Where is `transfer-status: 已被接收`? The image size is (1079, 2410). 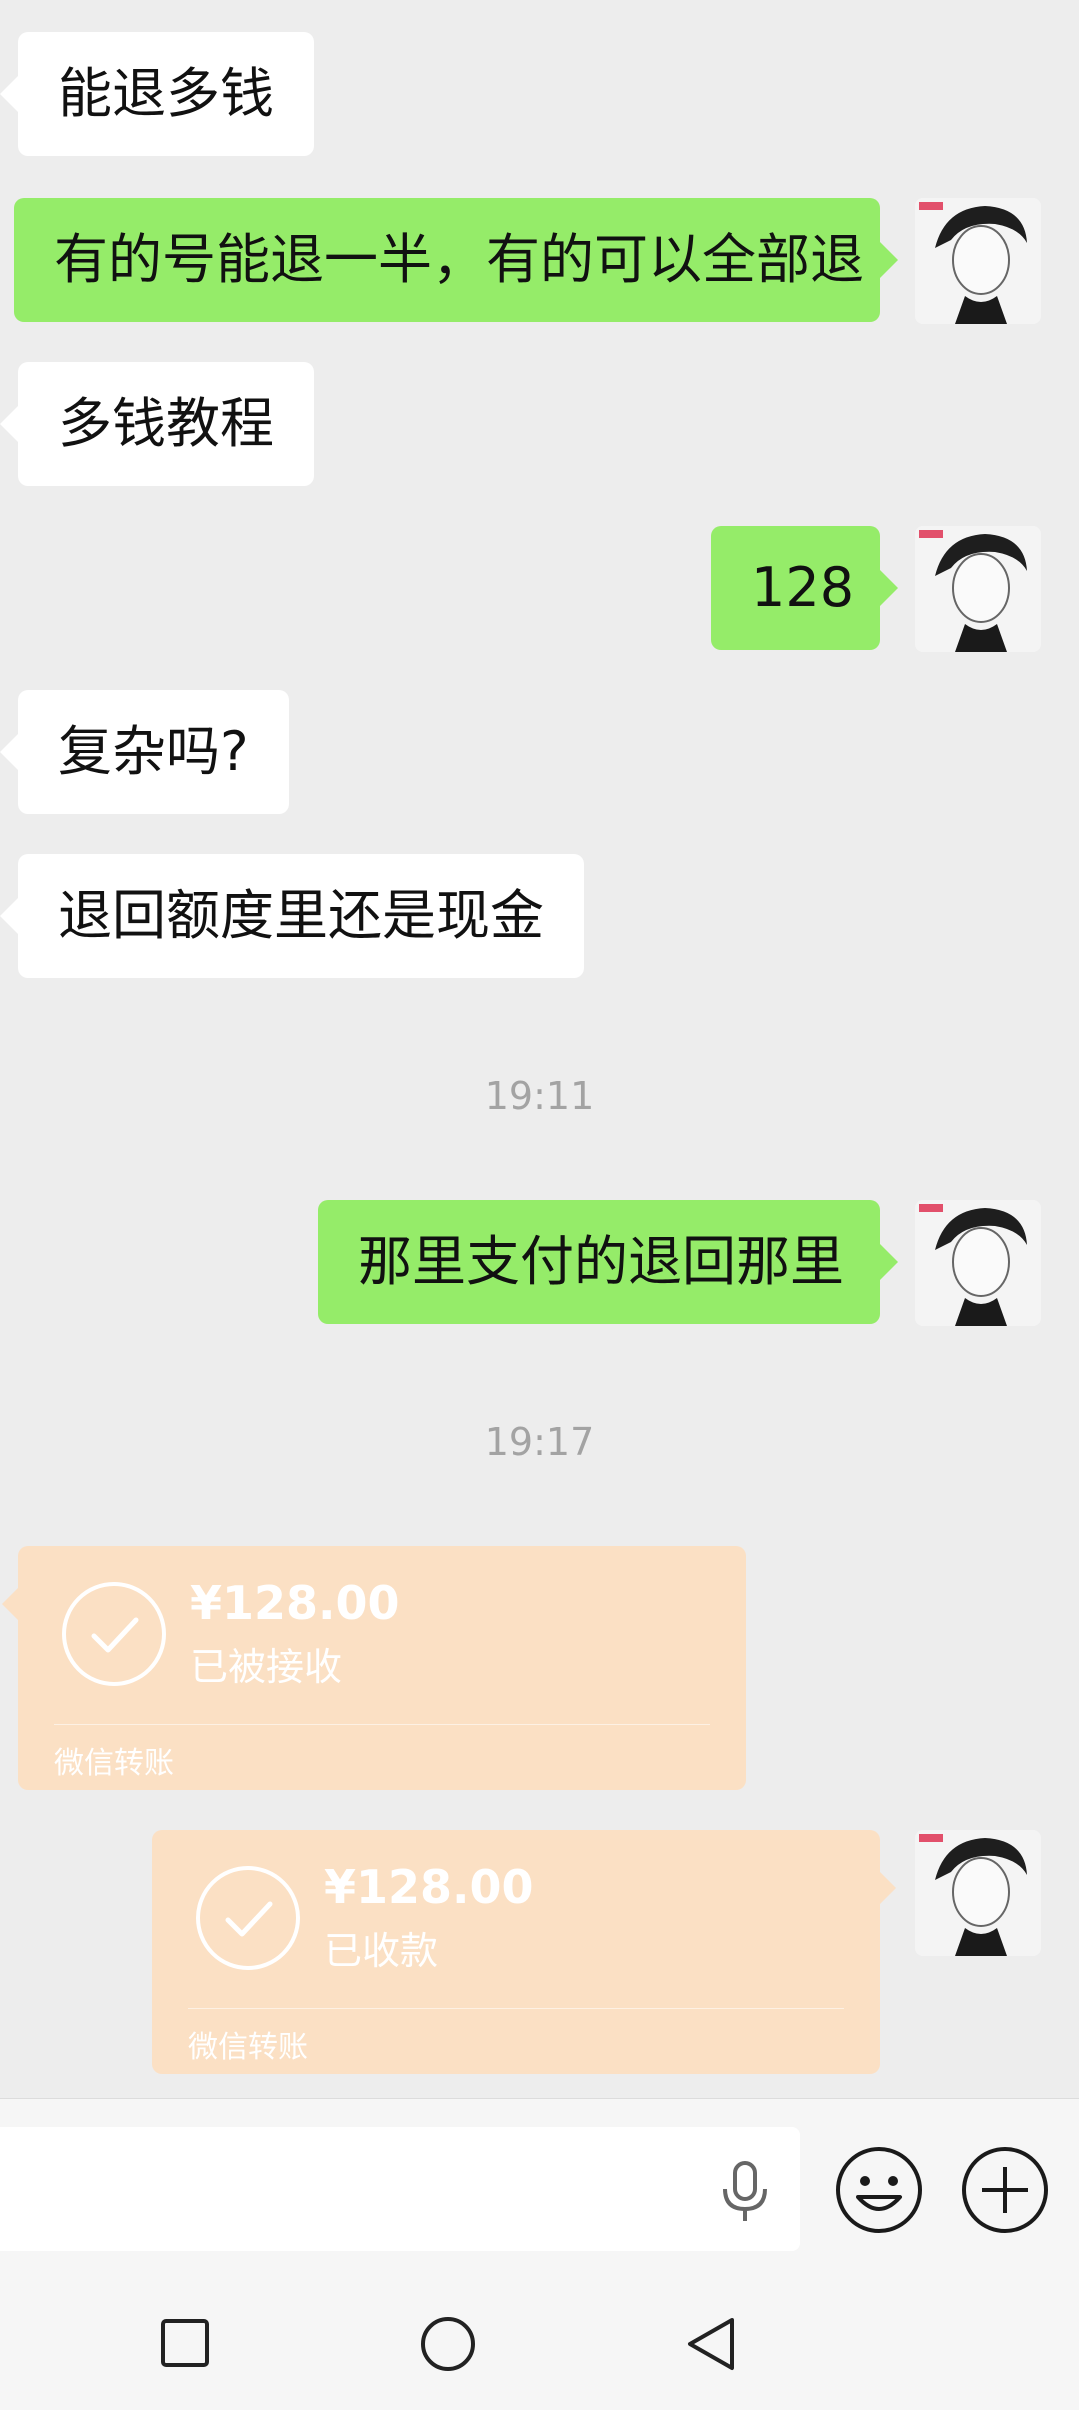 transfer-status: 已被接收 is located at coordinates (266, 1667).